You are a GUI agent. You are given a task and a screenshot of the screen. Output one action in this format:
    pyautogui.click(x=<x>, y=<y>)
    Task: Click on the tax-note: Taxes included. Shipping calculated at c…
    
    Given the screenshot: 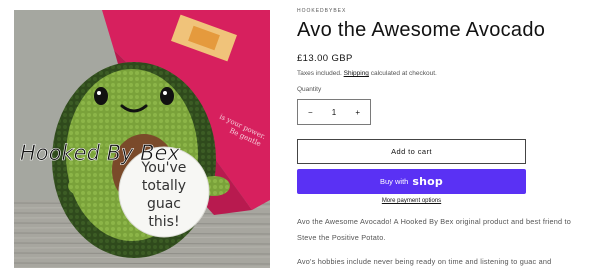 What is the action you would take?
    pyautogui.click(x=367, y=73)
    